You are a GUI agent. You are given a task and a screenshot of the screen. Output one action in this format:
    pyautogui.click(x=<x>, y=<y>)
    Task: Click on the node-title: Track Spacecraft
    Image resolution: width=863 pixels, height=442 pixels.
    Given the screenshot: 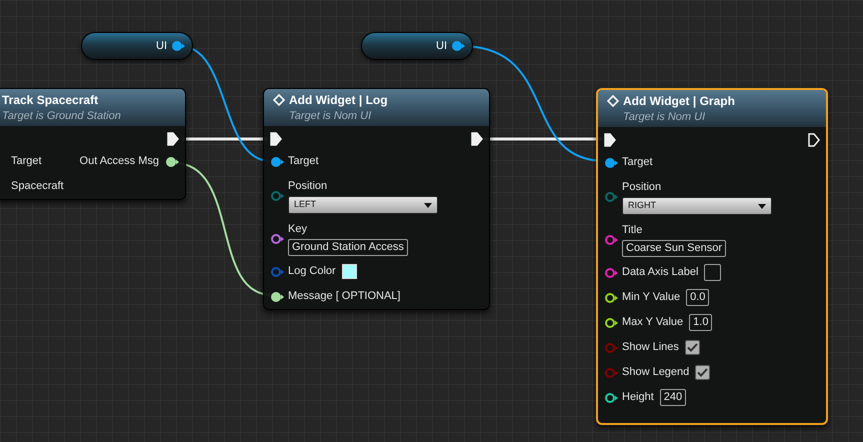 What is the action you would take?
    pyautogui.click(x=50, y=100)
    